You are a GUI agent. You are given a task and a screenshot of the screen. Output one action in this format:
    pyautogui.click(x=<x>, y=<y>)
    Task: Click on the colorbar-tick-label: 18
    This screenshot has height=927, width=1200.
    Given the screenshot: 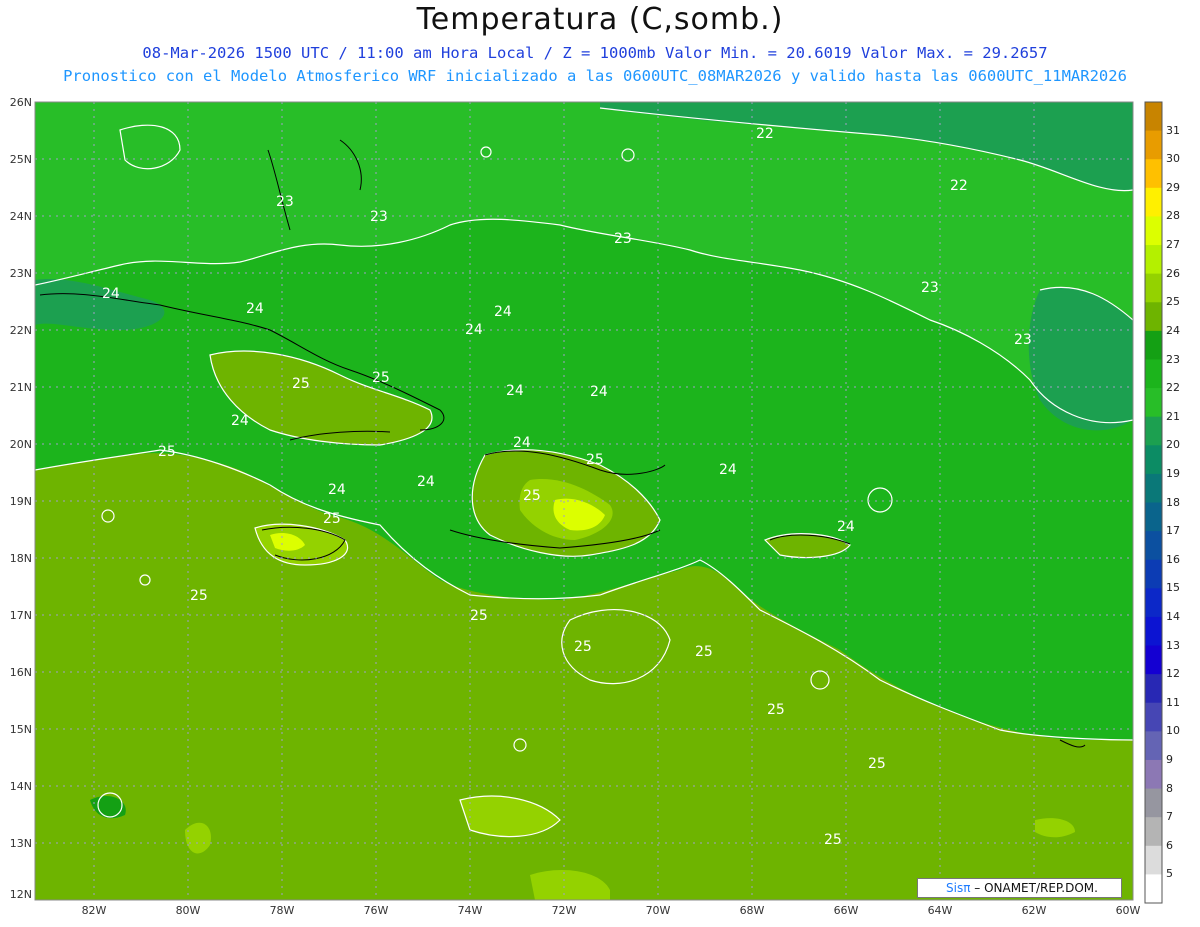 What is the action you would take?
    pyautogui.click(x=1173, y=502)
    